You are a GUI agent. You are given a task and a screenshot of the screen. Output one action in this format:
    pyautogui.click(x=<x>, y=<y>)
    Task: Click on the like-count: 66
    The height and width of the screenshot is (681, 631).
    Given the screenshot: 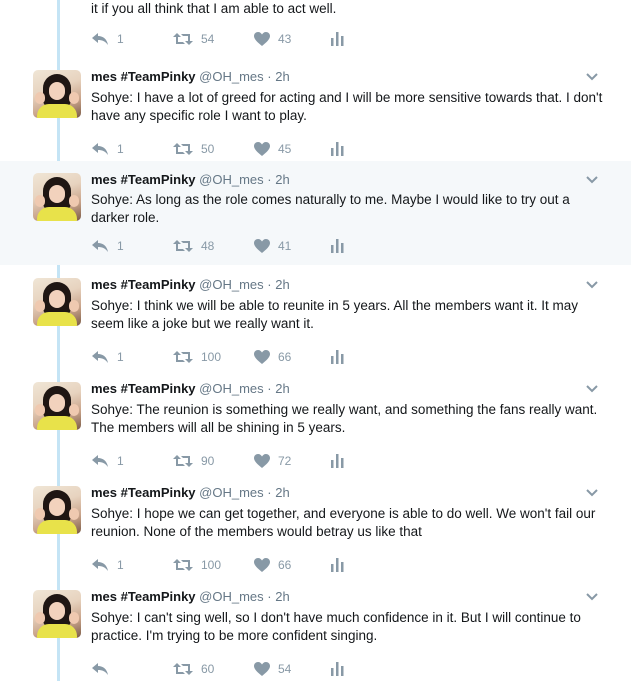 What is the action you would take?
    pyautogui.click(x=285, y=565)
    